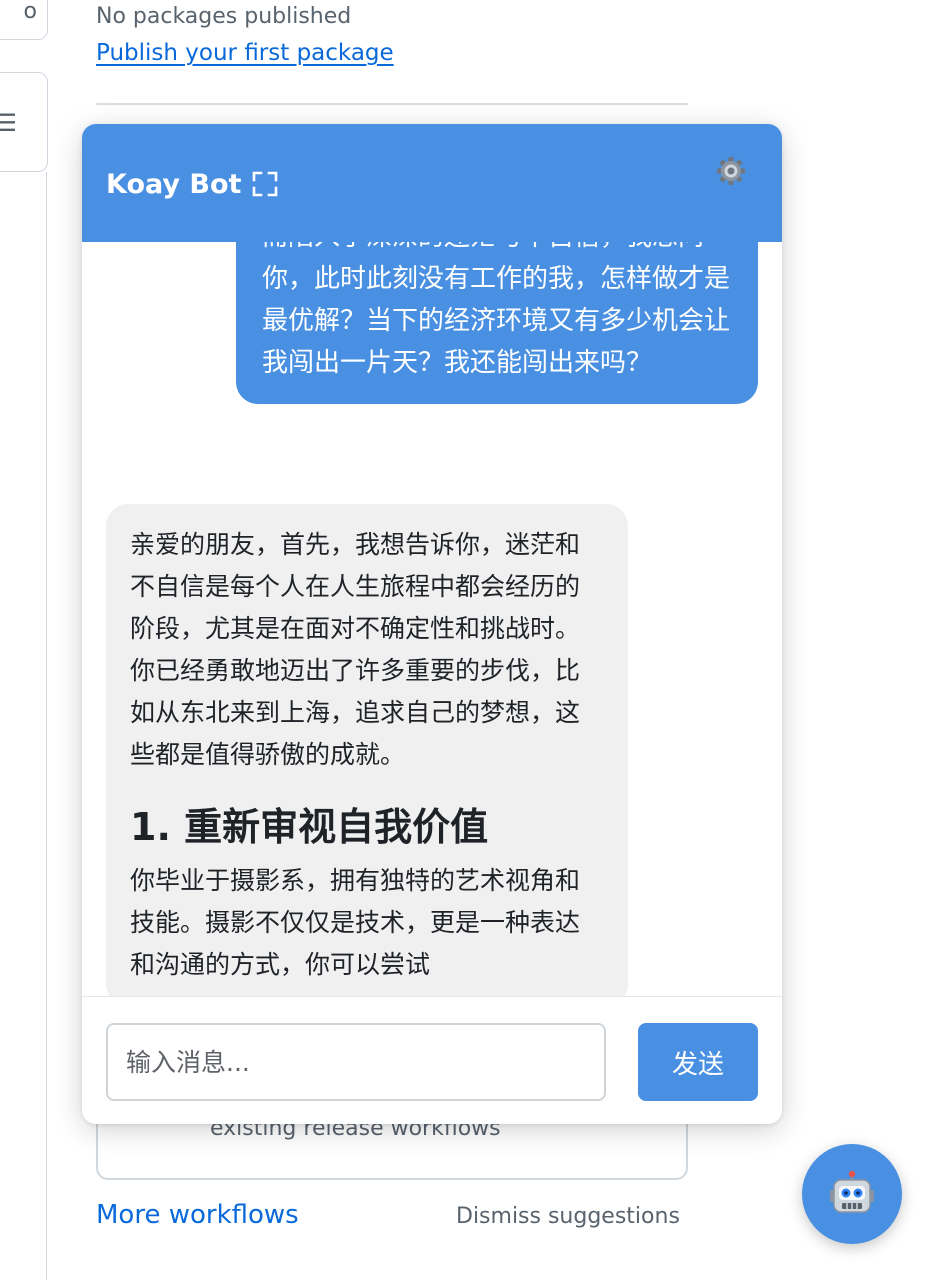 The height and width of the screenshot is (1280, 940). What do you see at coordinates (731, 171) in the screenshot?
I see `gear-icon` at bounding box center [731, 171].